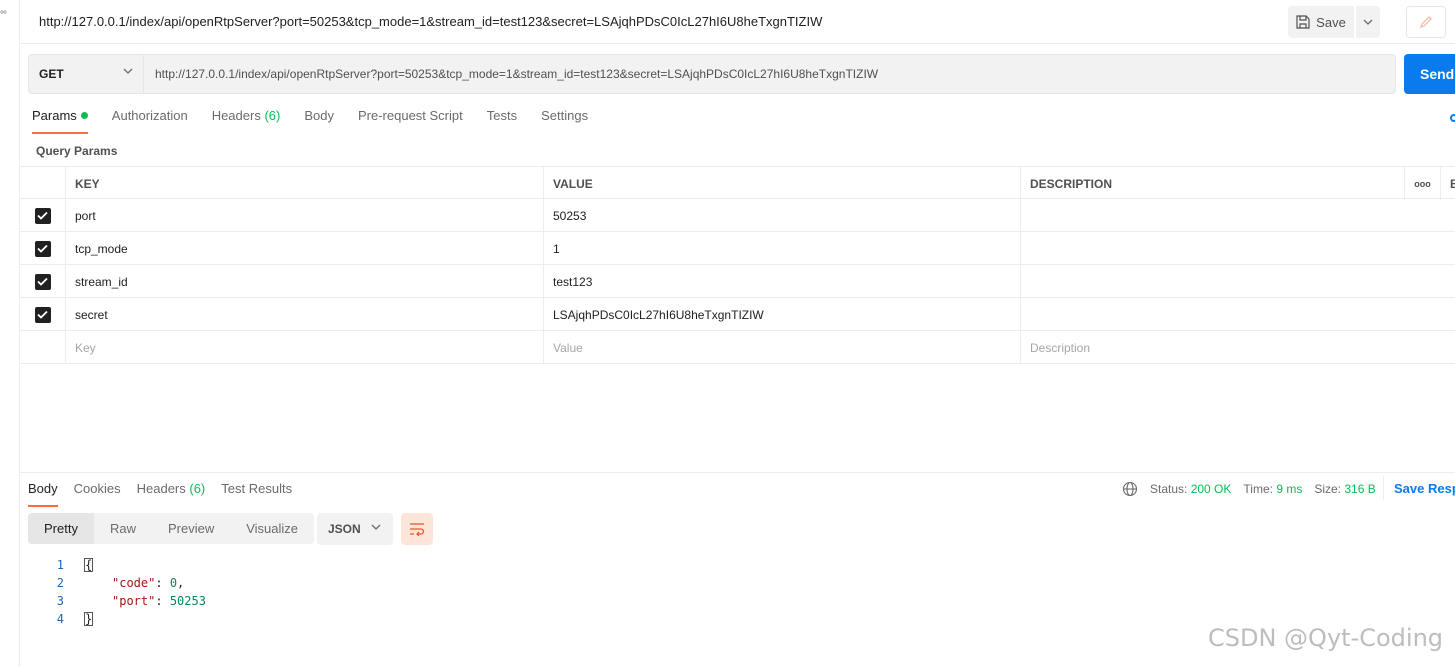  I want to click on pencil-icon, so click(1426, 22).